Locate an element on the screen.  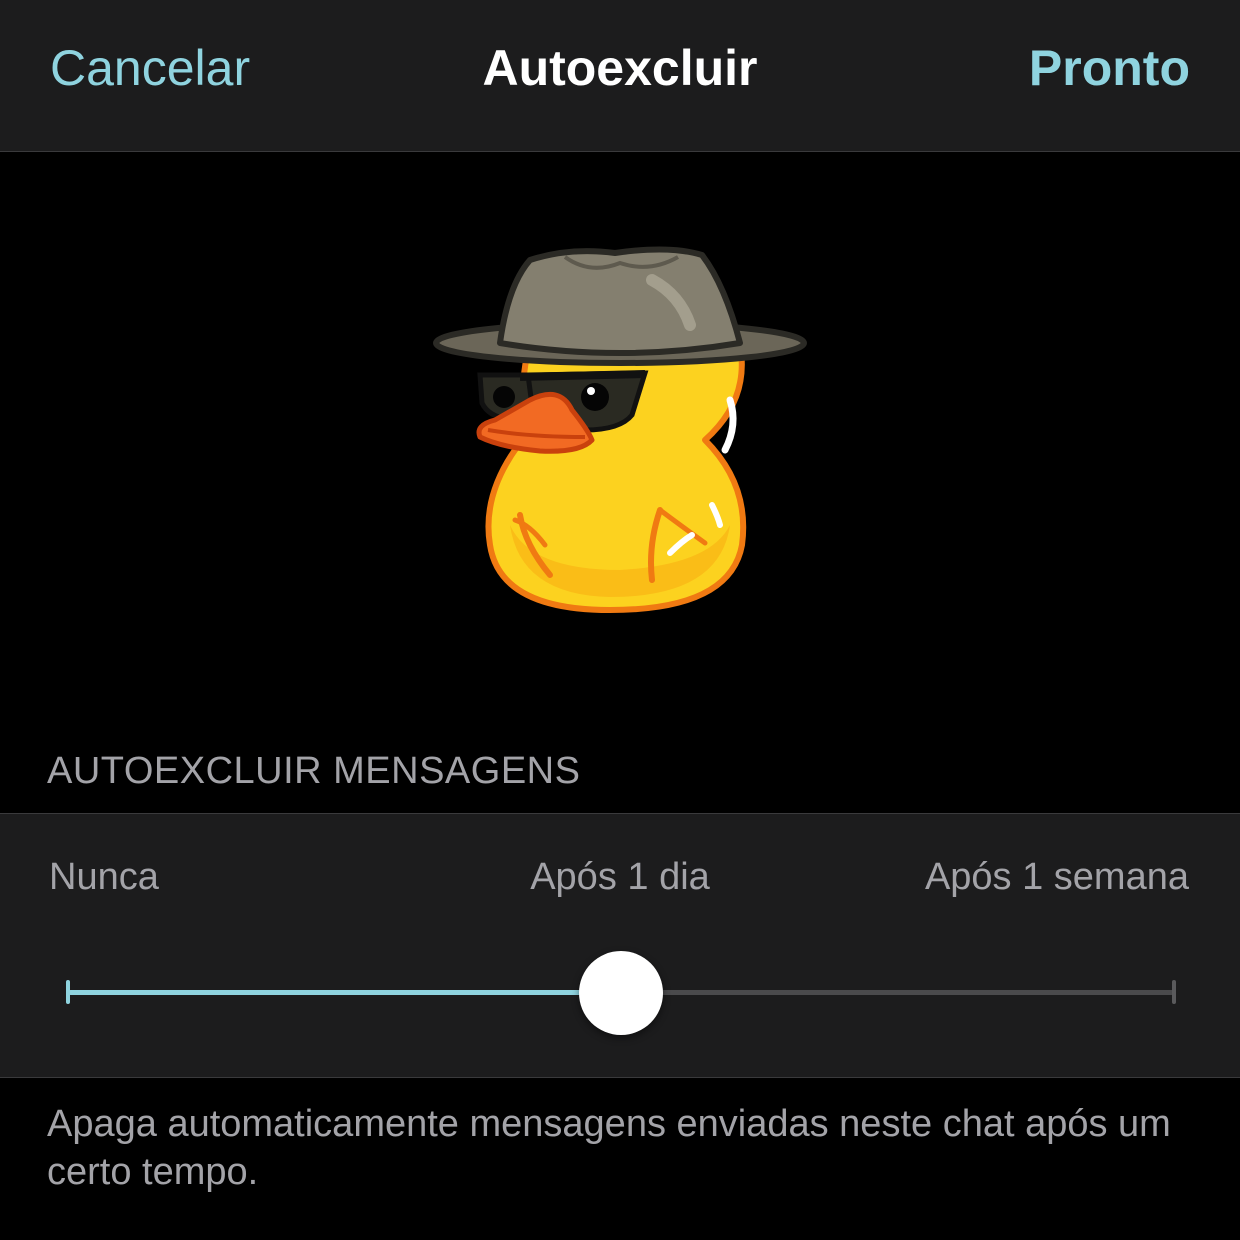
slider-fill is located at coordinates (344, 992).